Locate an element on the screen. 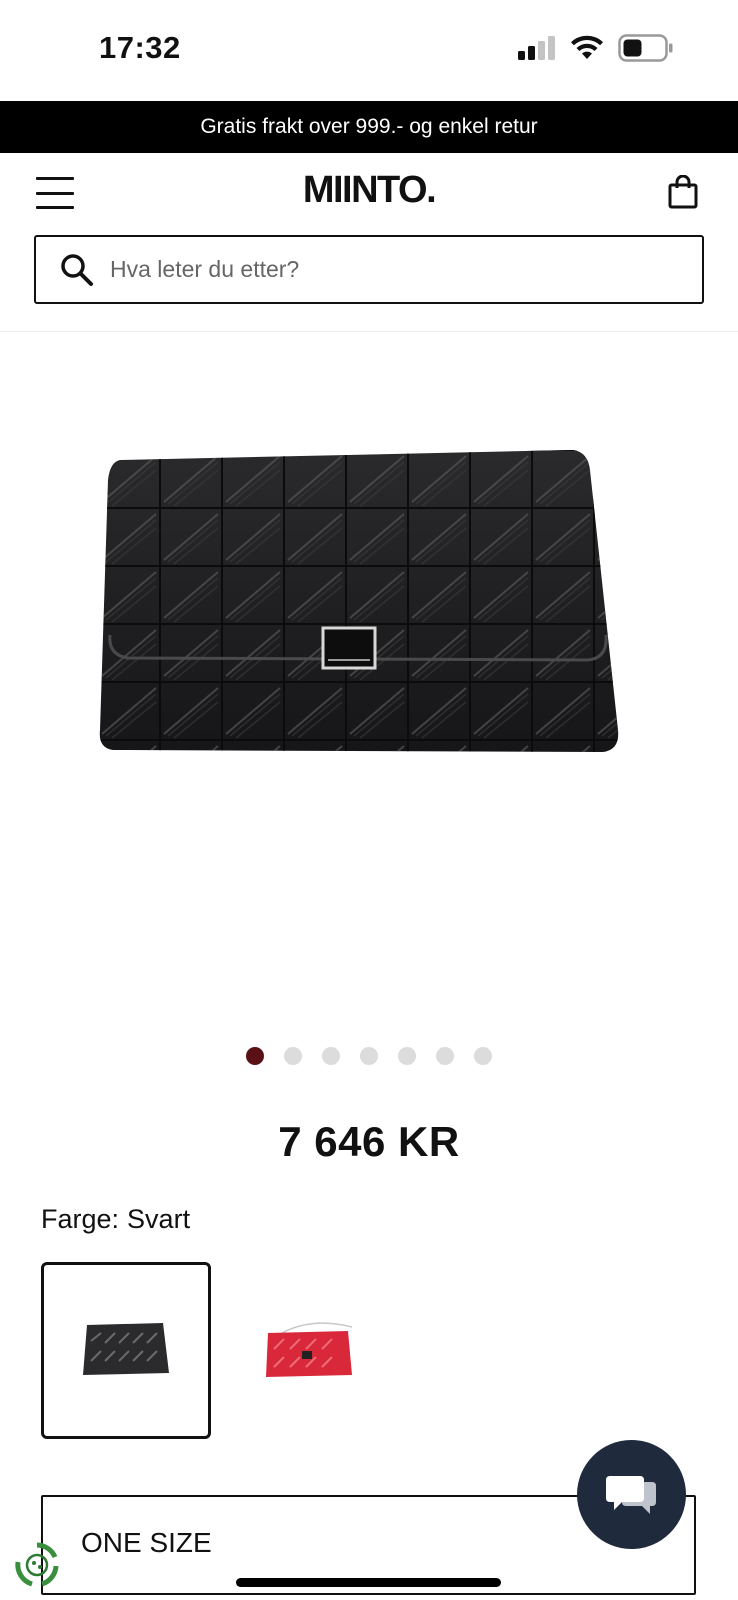 The image size is (738, 1600). color-swatch-red is located at coordinates (310, 1350).